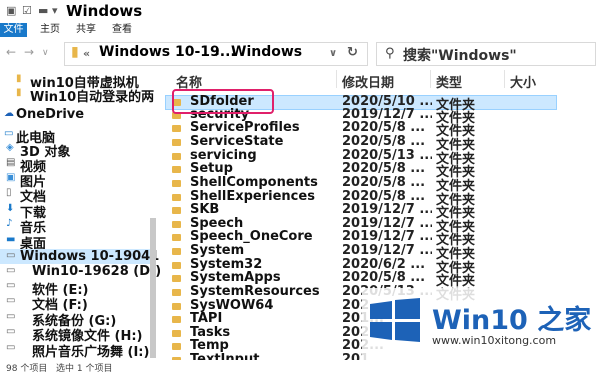 The width and height of the screenshot is (600, 374). What do you see at coordinates (266, 52) in the screenshot?
I see `breadcrumb-windows: Windows` at bounding box center [266, 52].